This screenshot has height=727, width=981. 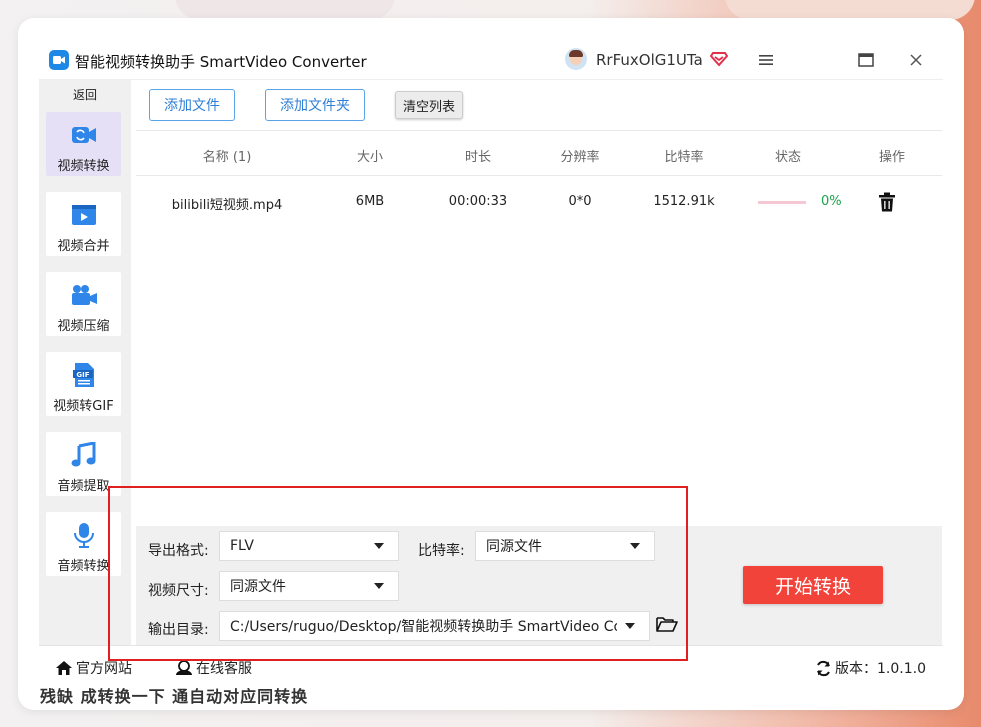 I want to click on sidebar-item-video-compress: 视频压缩, so click(x=83, y=304).